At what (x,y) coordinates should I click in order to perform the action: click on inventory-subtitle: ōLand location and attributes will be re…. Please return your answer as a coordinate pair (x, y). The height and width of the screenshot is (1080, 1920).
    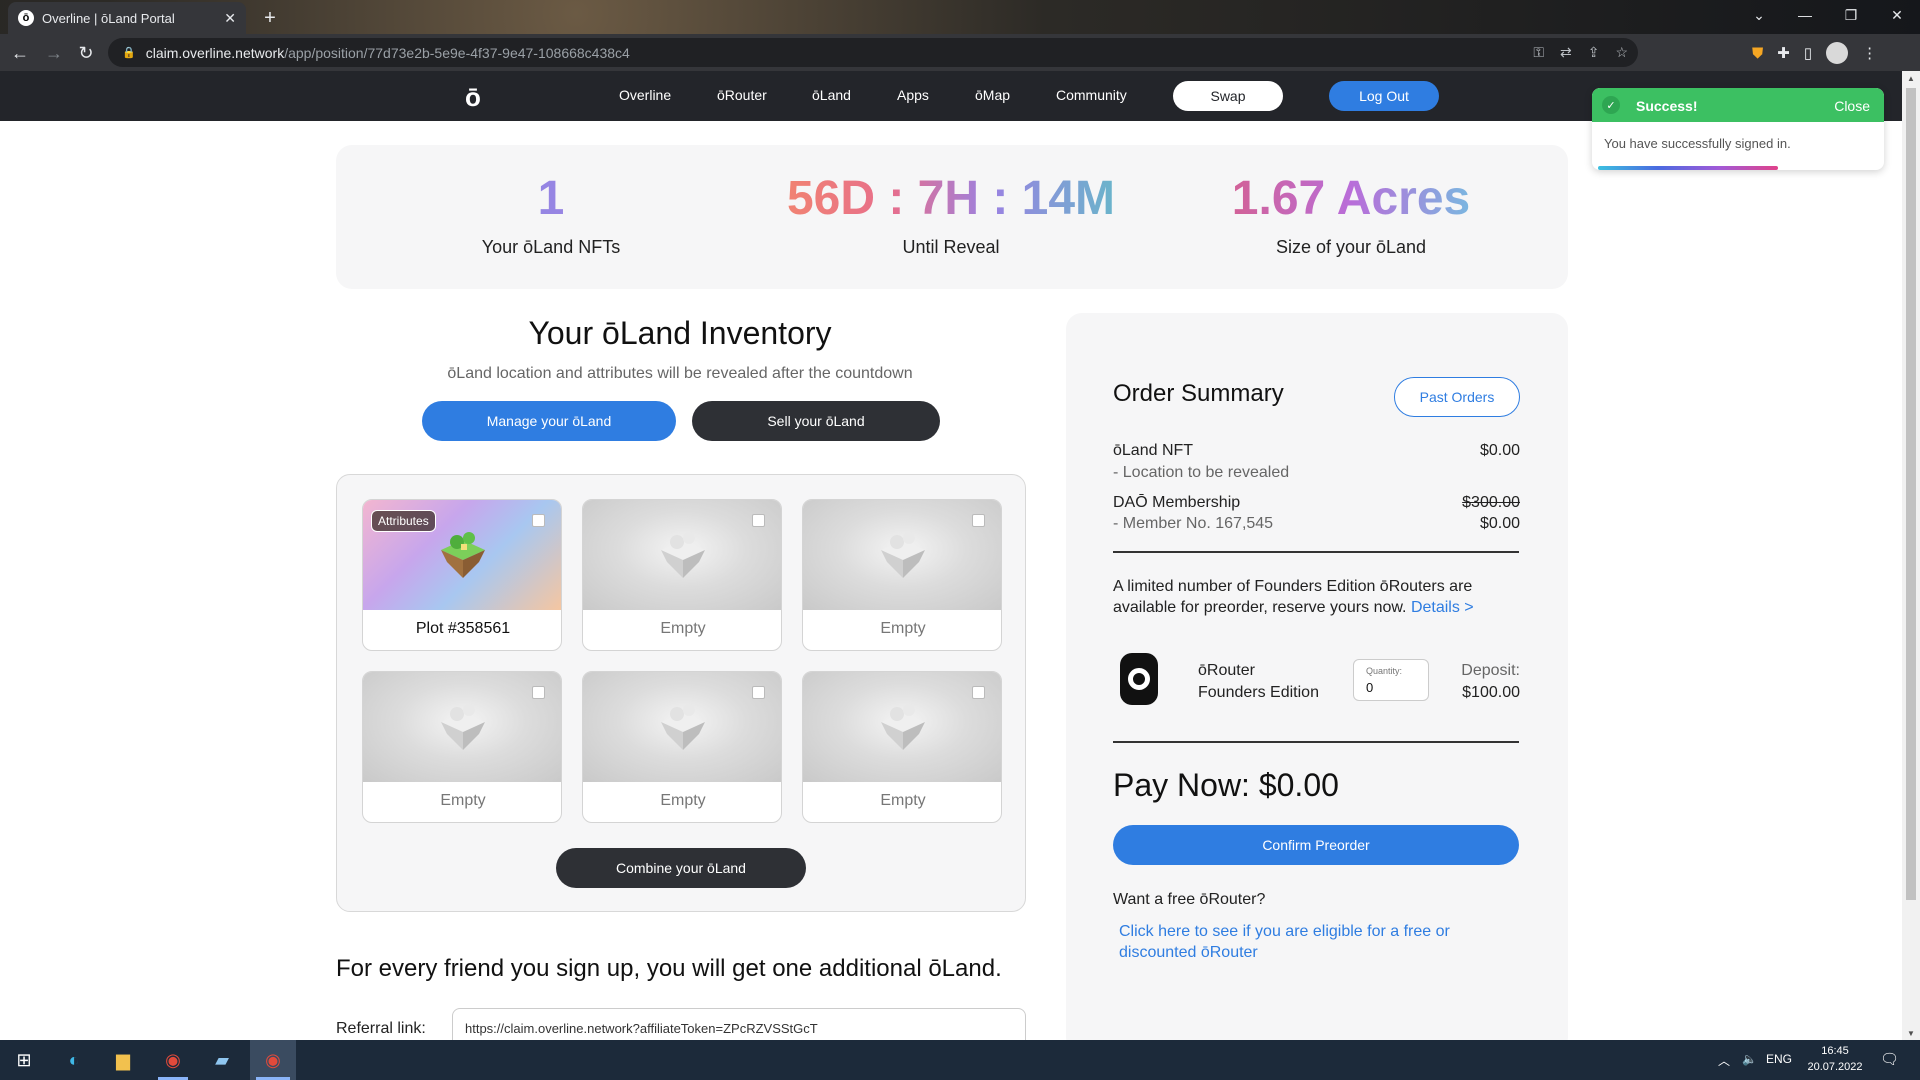
    Looking at the image, I should click on (680, 373).